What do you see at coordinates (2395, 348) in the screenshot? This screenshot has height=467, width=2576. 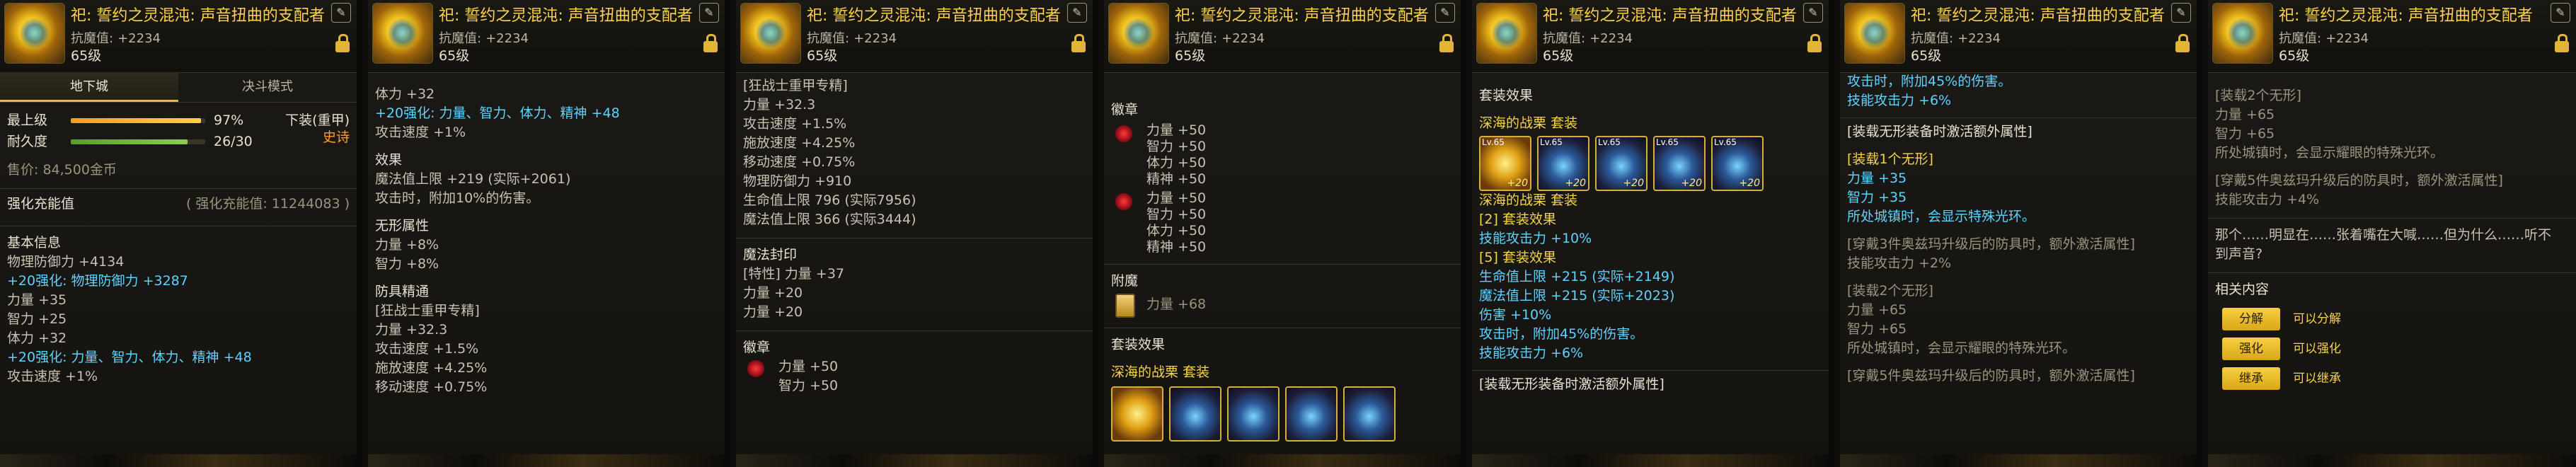 I see `related-row: 强化 可以强化` at bounding box center [2395, 348].